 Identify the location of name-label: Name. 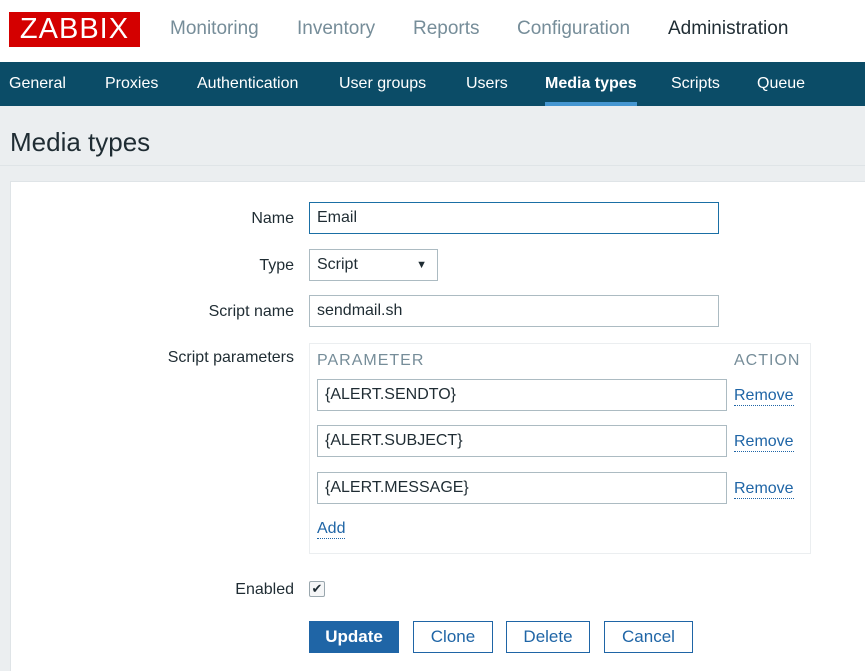
(272, 218).